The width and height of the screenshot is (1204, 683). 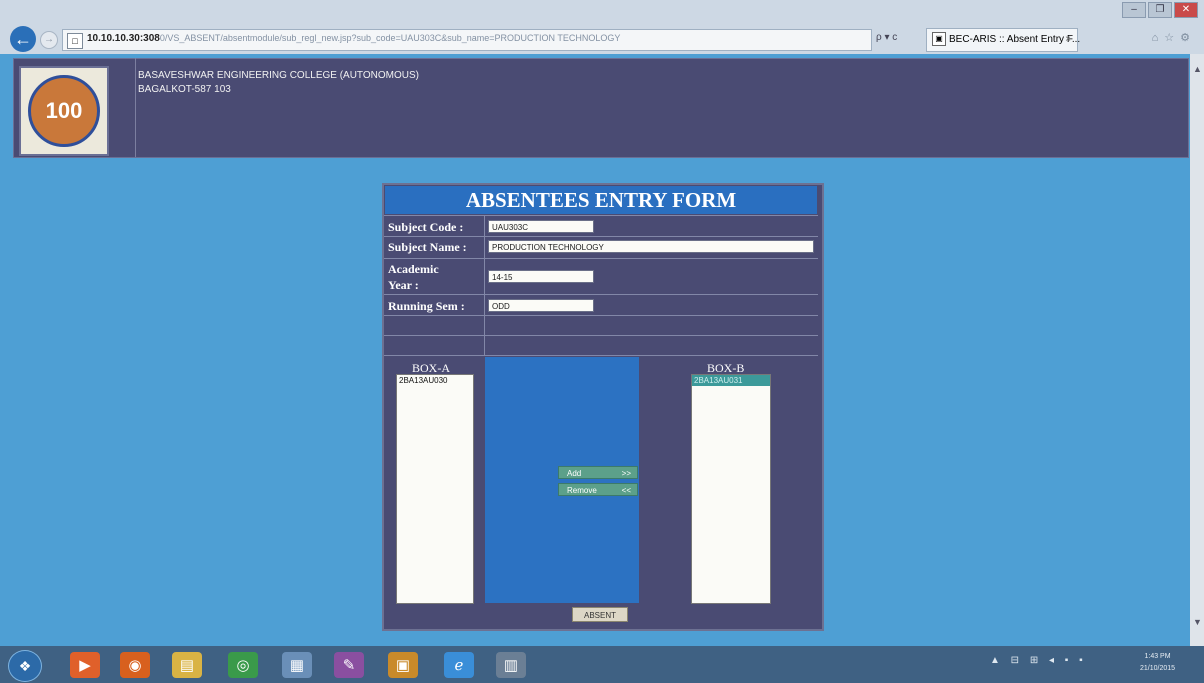 I want to click on address-bar-controls: ρ ▾ c, so click(x=886, y=37).